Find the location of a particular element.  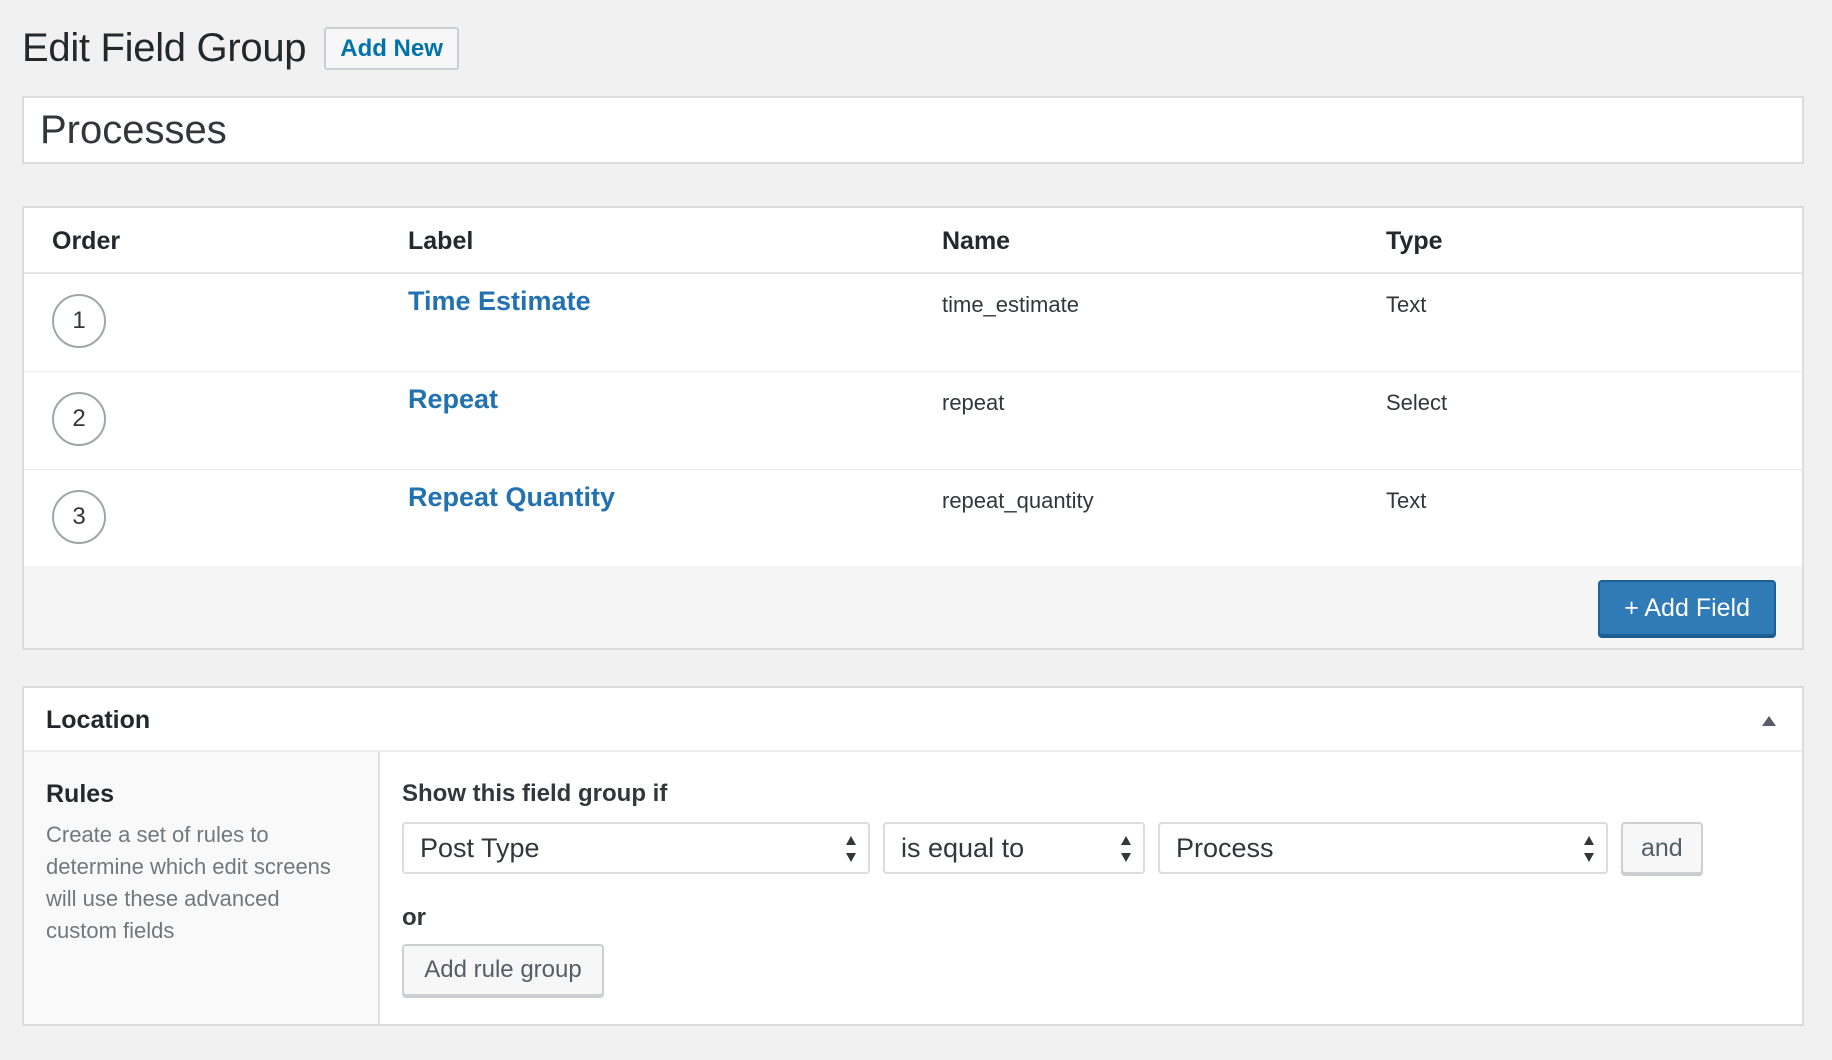

field-order-handle: 3 is located at coordinates (79, 517).